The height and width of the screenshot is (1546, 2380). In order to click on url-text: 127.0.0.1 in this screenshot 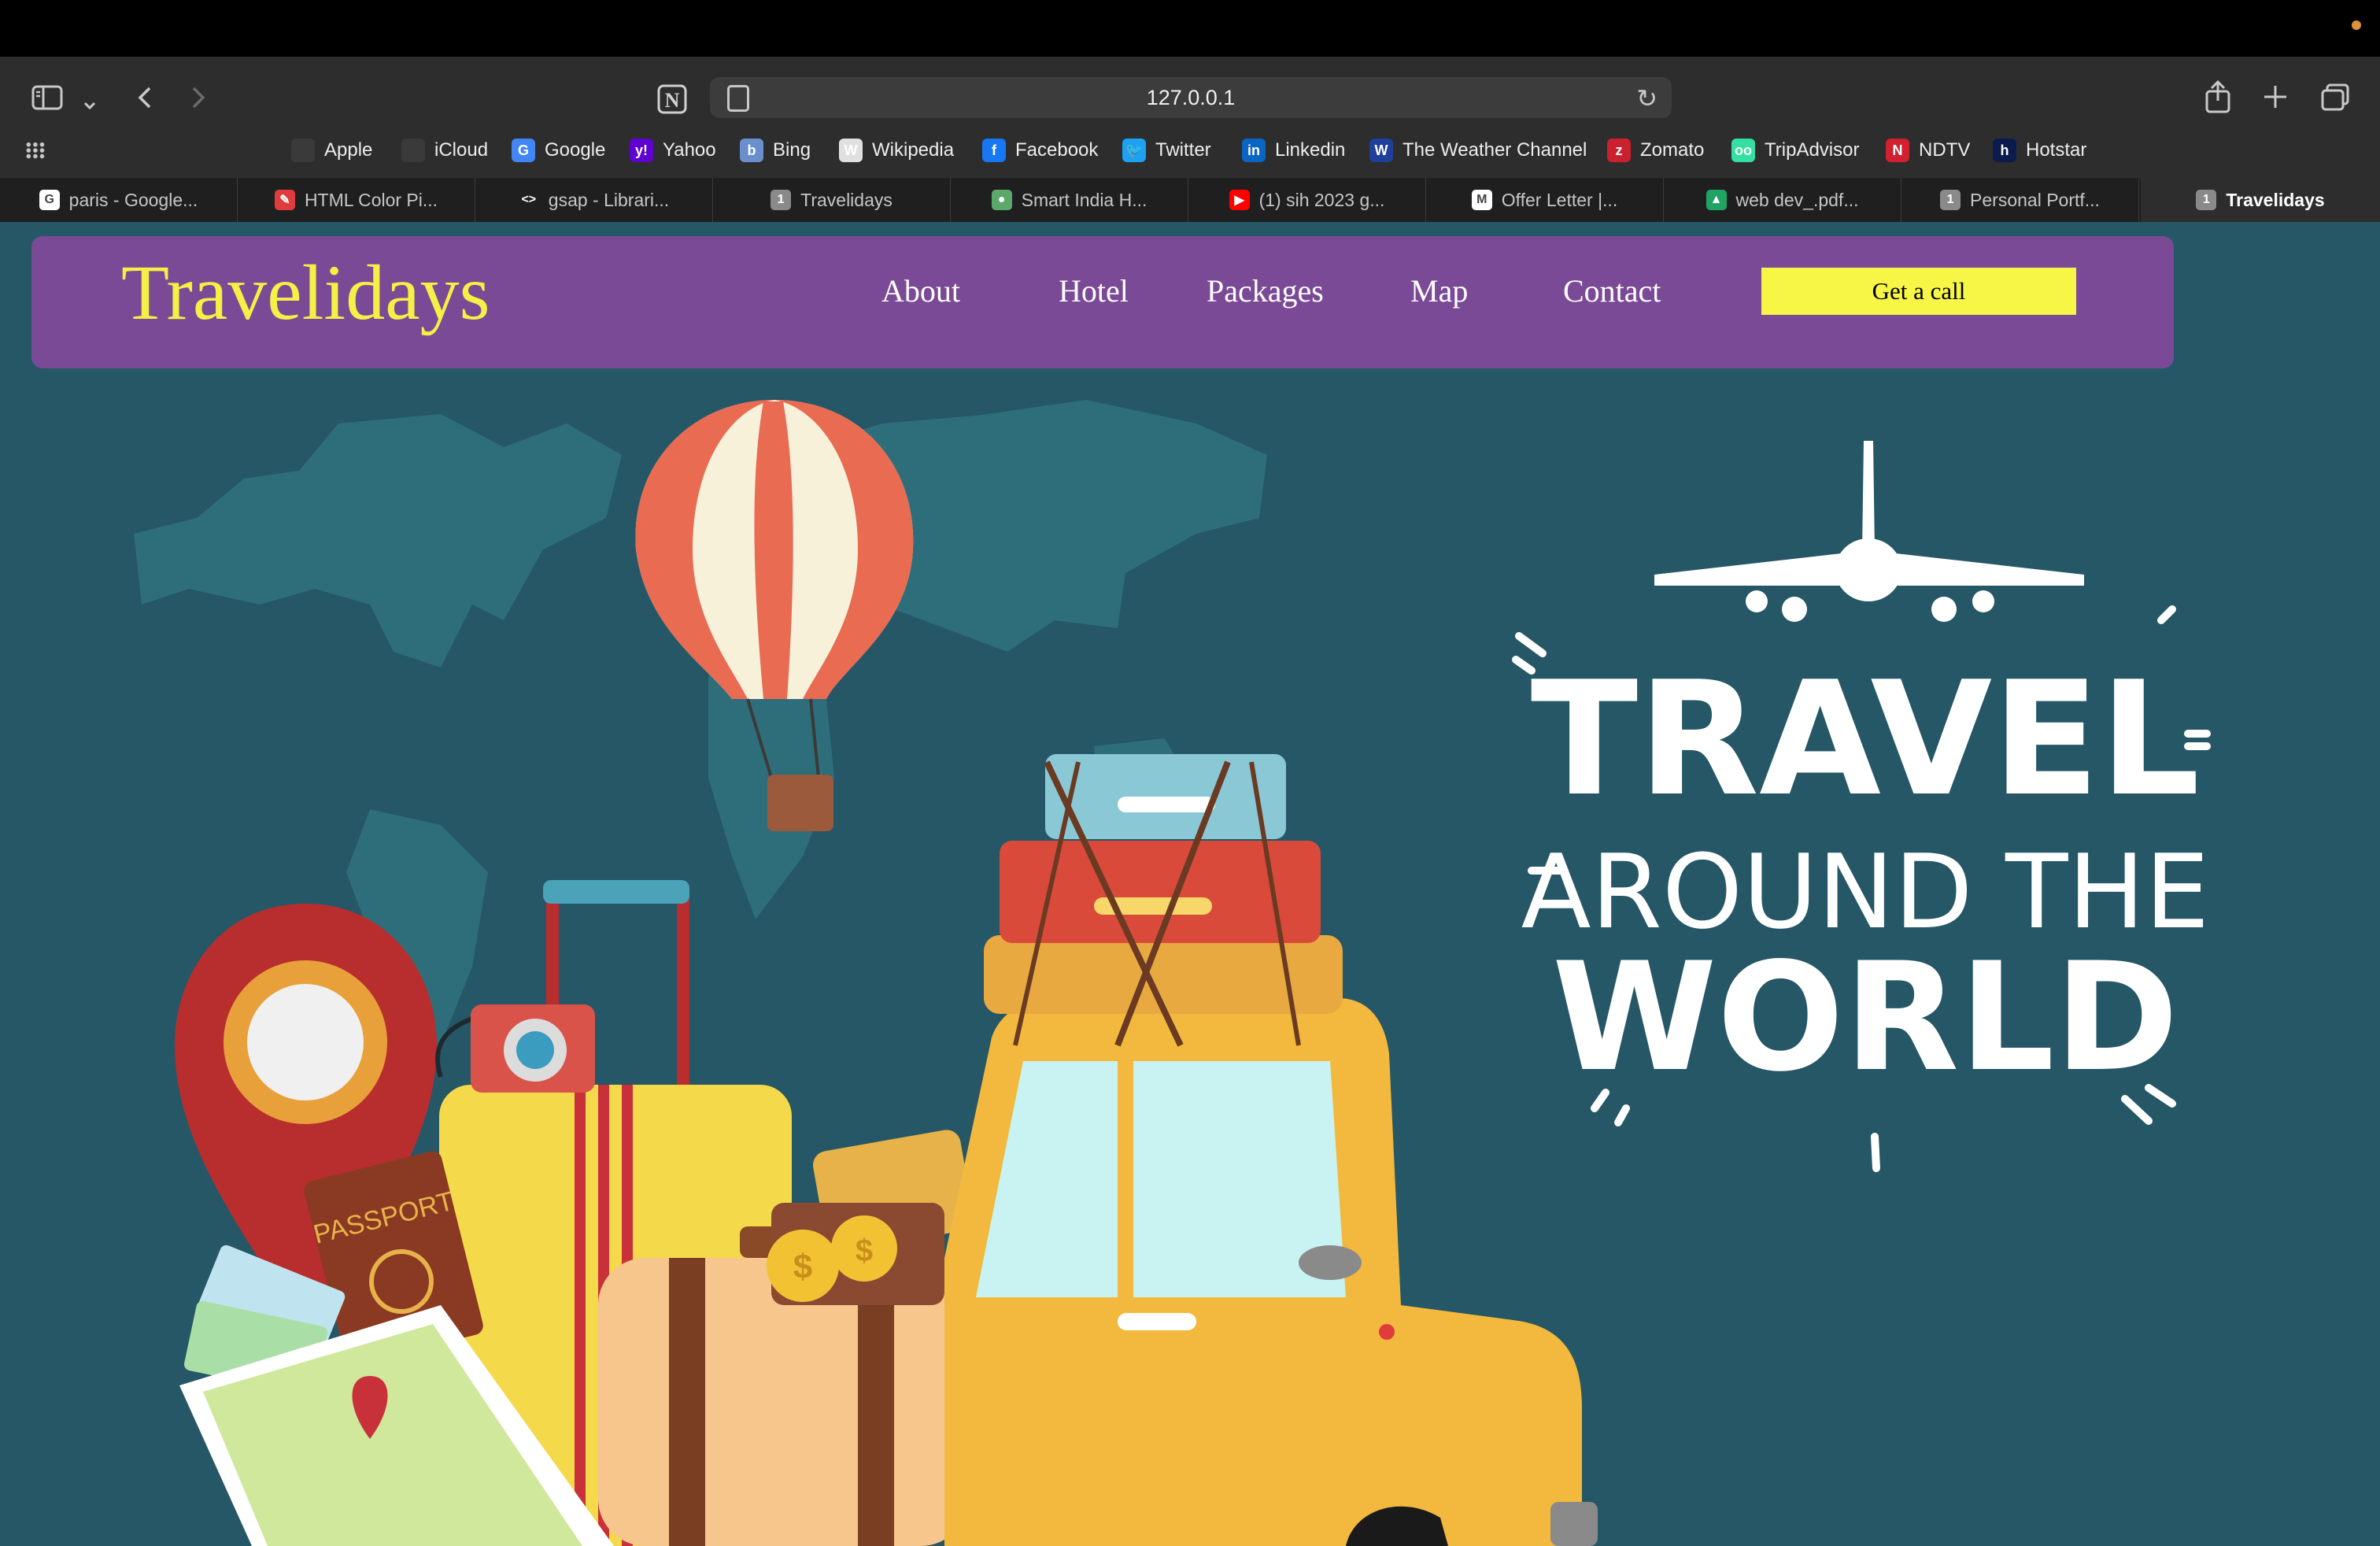, I will do `click(1191, 97)`.